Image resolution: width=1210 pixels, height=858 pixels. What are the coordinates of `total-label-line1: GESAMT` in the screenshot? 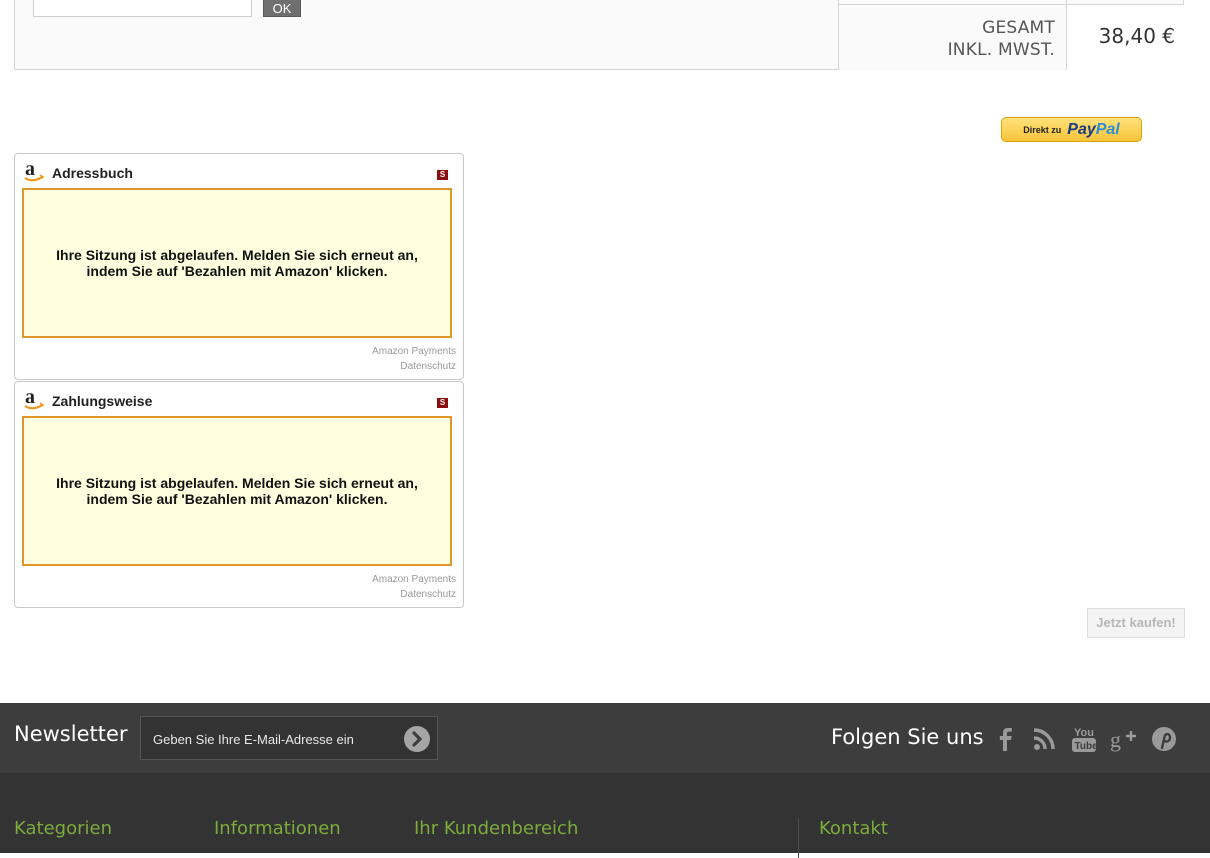 It's located at (1018, 28).